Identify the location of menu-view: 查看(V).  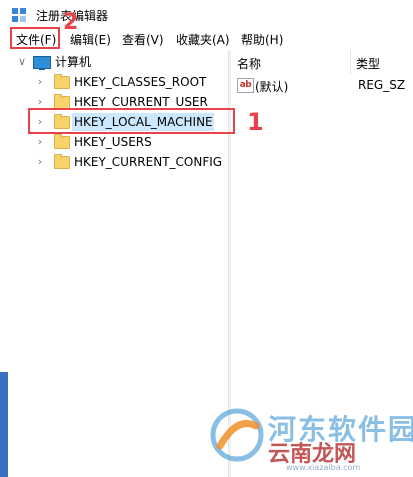
(143, 39).